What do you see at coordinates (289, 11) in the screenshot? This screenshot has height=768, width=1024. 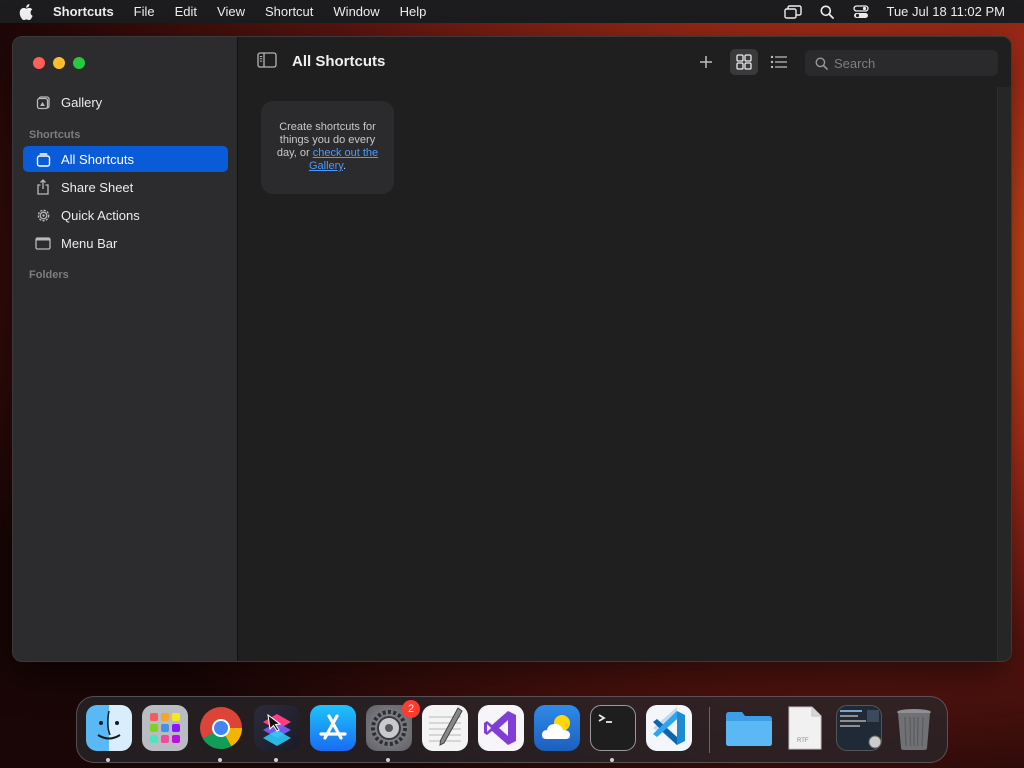 I see `shortcut-menu: Shortcut` at bounding box center [289, 11].